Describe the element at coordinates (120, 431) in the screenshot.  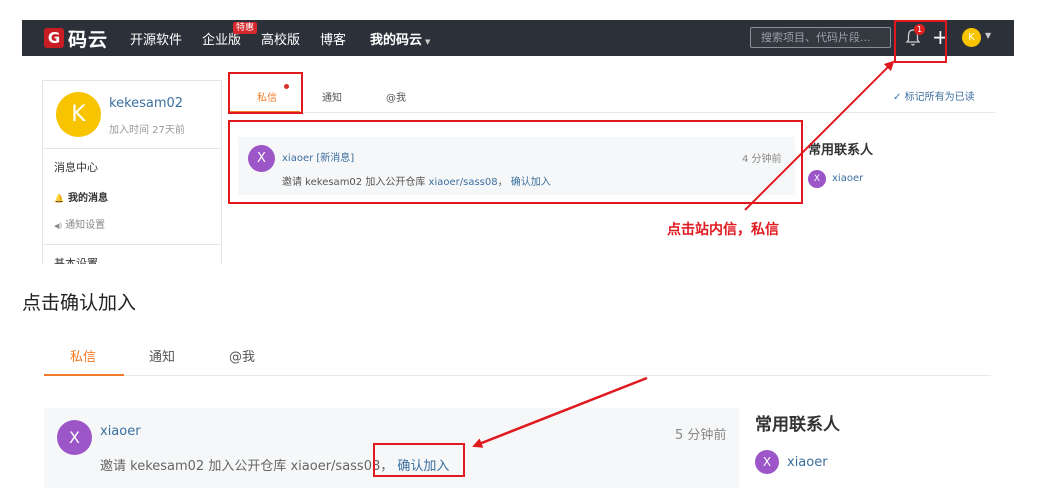
I see `sender-name-zoom: xiaoer` at that location.